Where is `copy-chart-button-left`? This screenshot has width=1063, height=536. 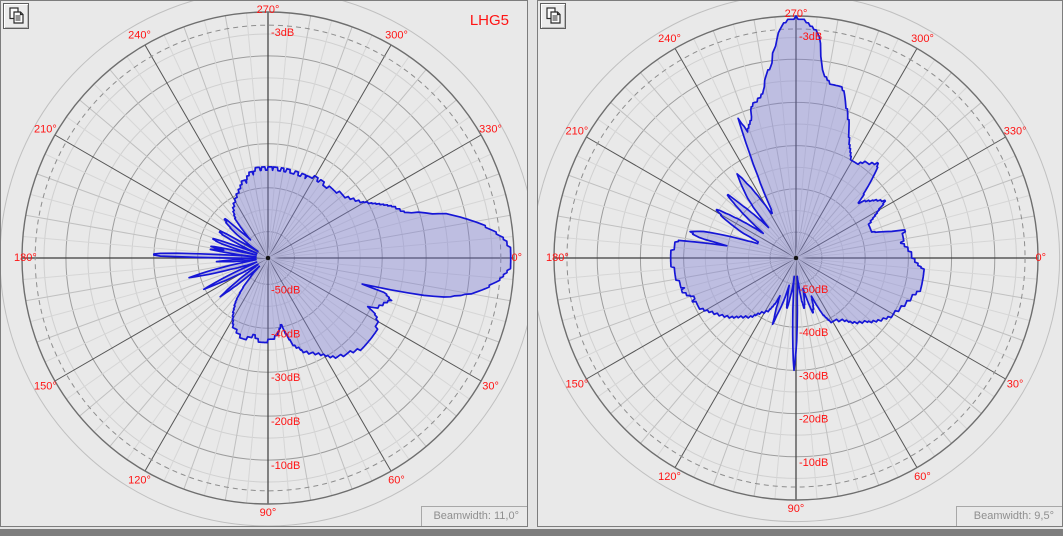
copy-chart-button-left is located at coordinates (16, 16).